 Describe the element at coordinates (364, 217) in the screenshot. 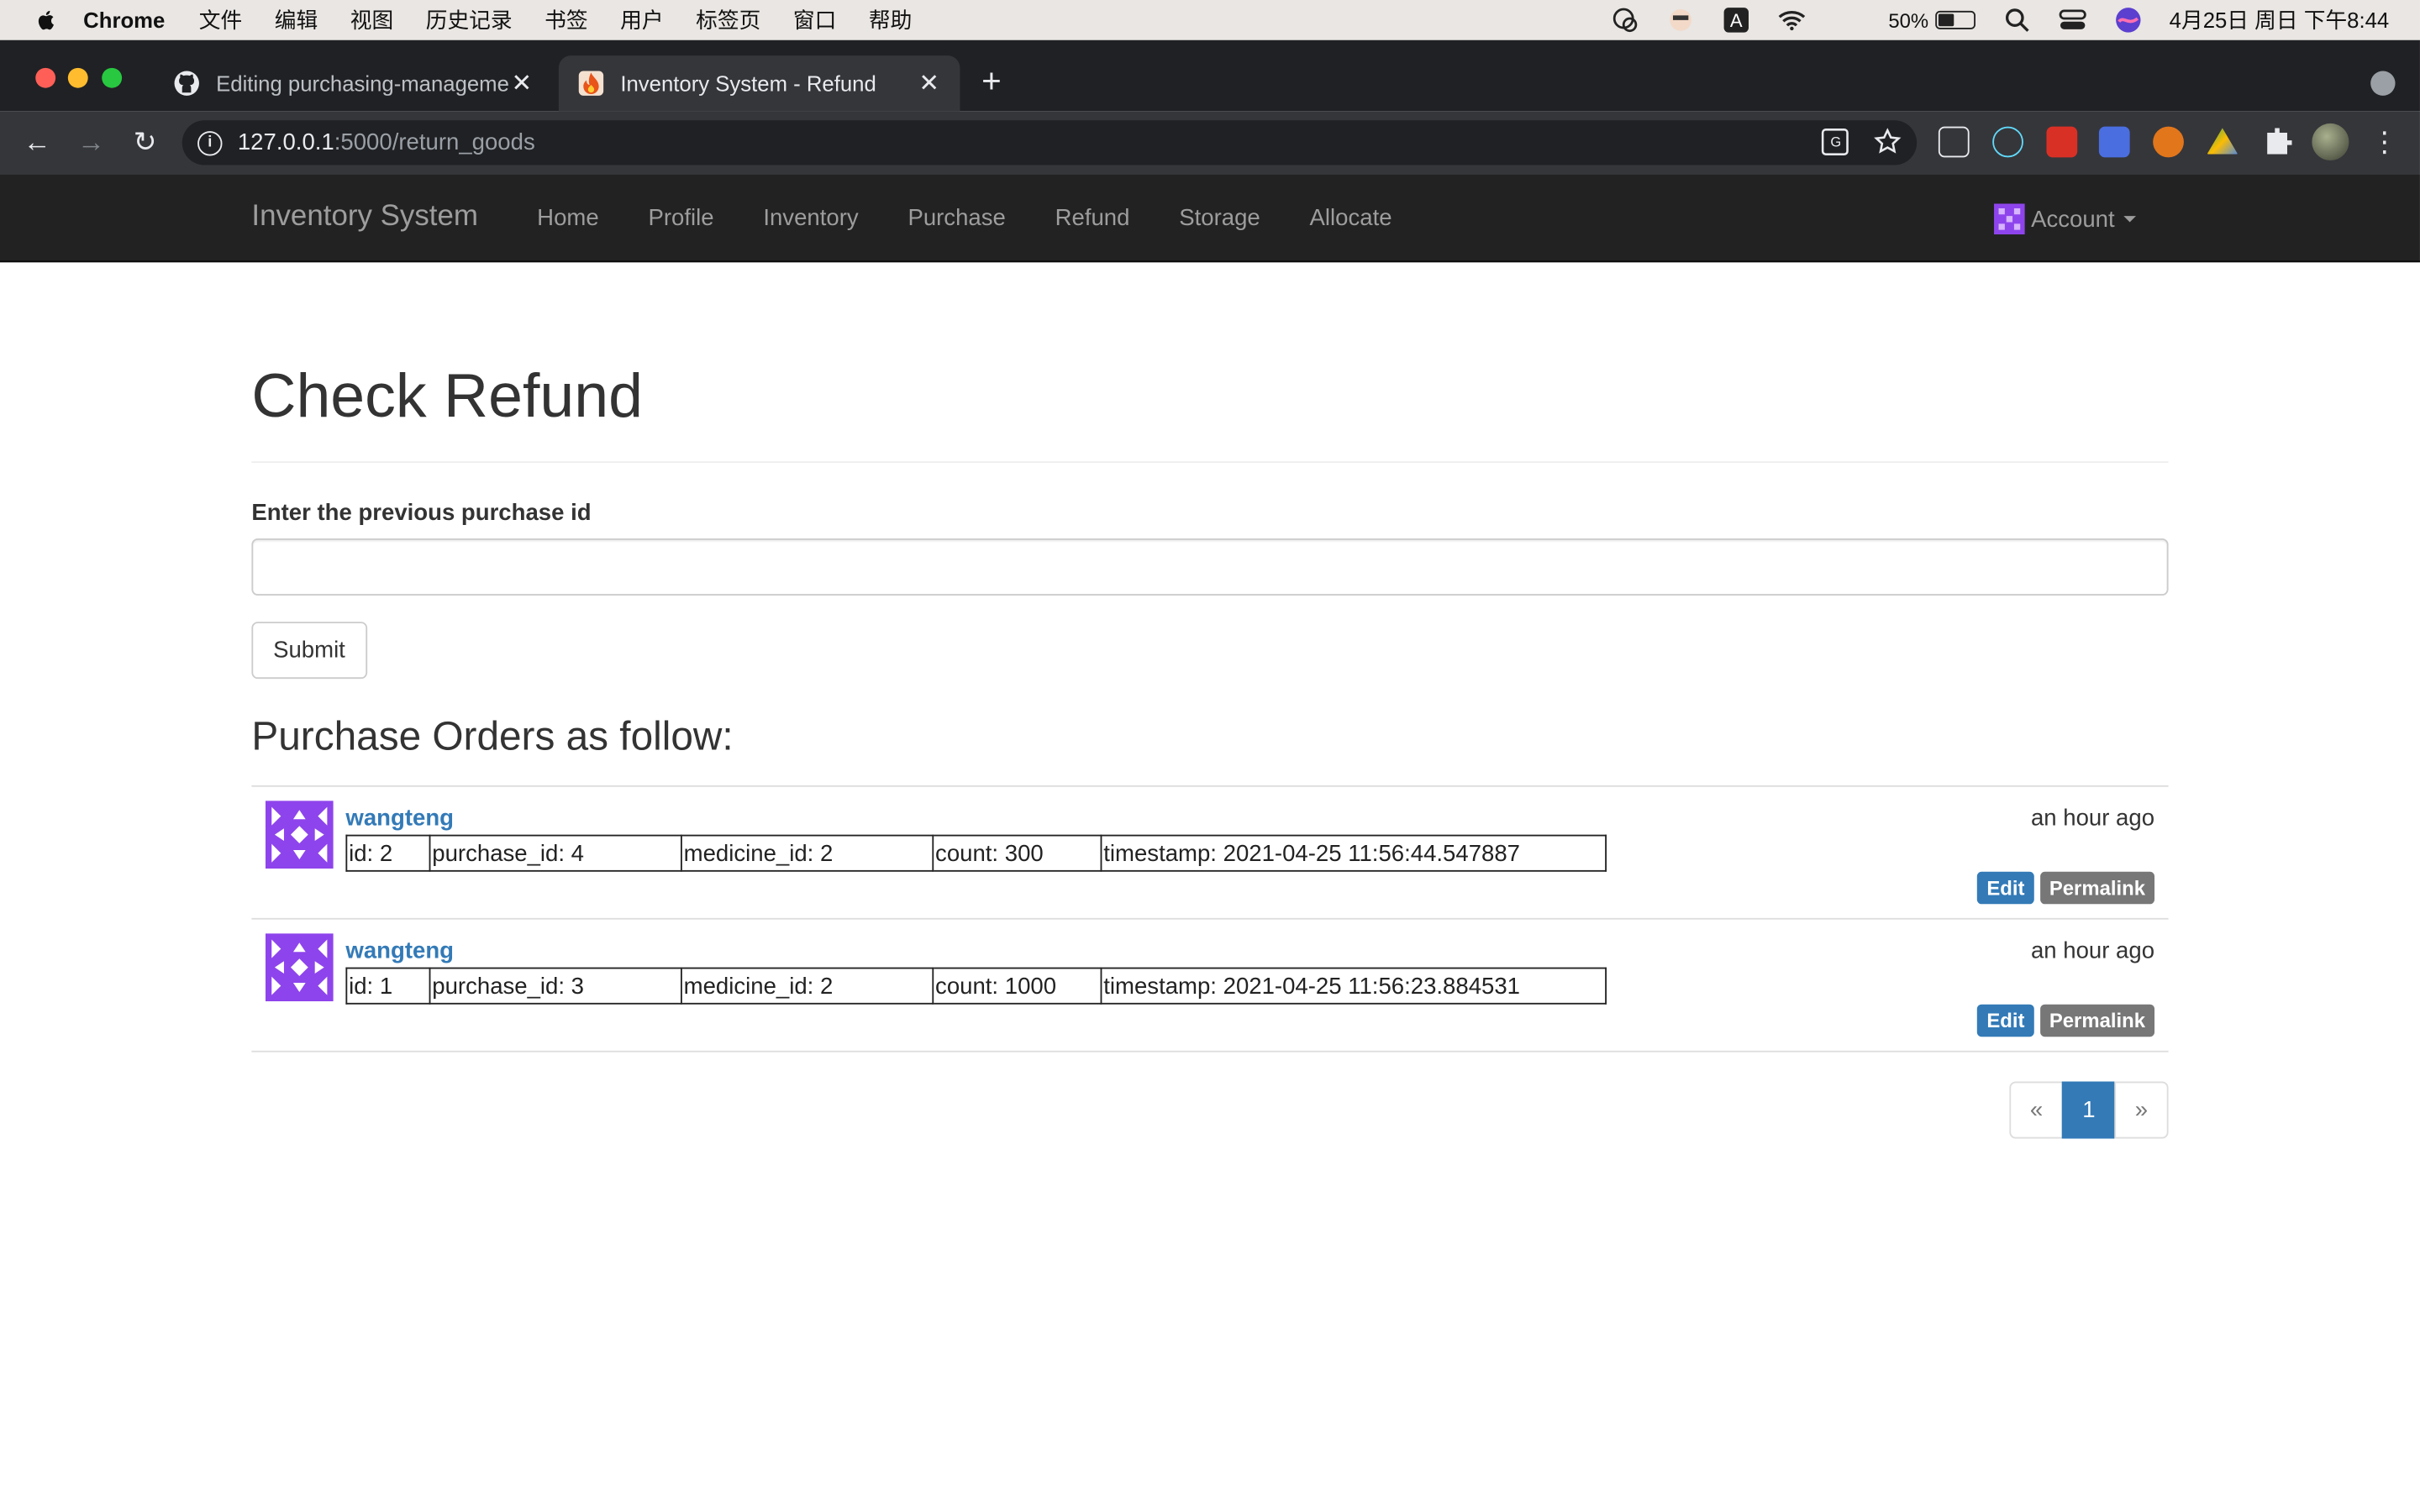

I see `navbar-brand: Inventory System` at that location.